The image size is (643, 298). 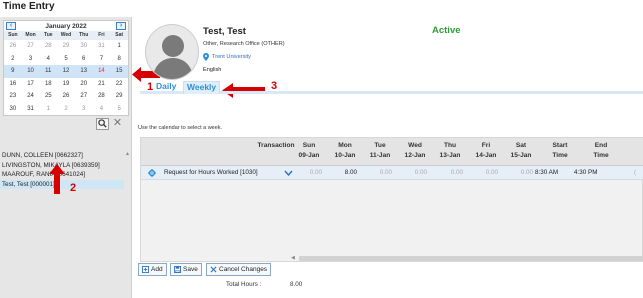 What do you see at coordinates (127, 154) in the screenshot?
I see `scroll-up-icon: ▲` at bounding box center [127, 154].